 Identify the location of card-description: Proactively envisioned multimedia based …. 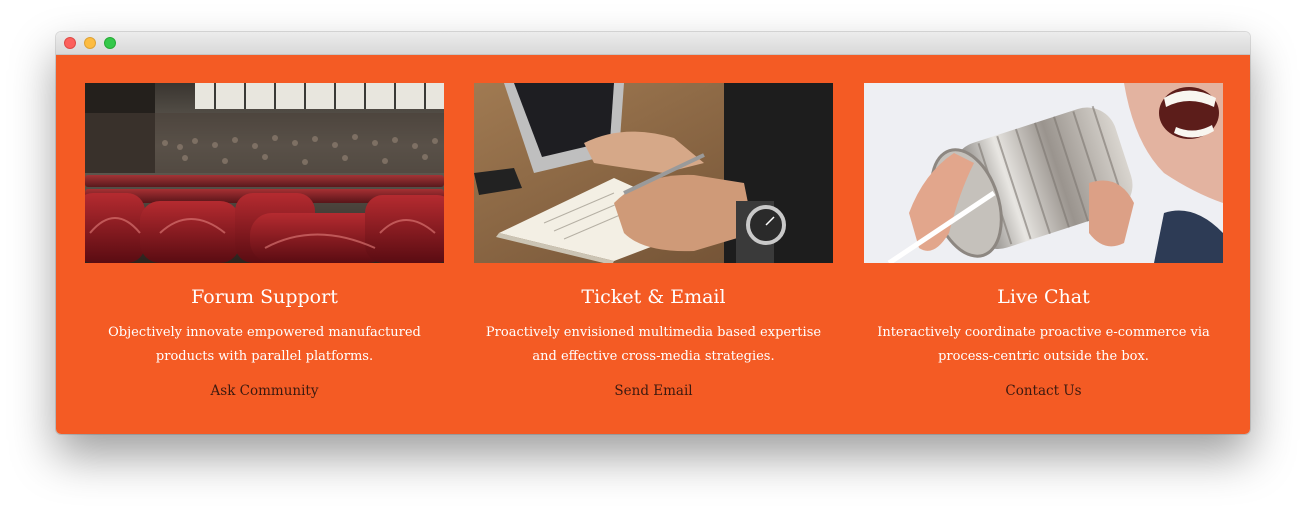
(653, 344).